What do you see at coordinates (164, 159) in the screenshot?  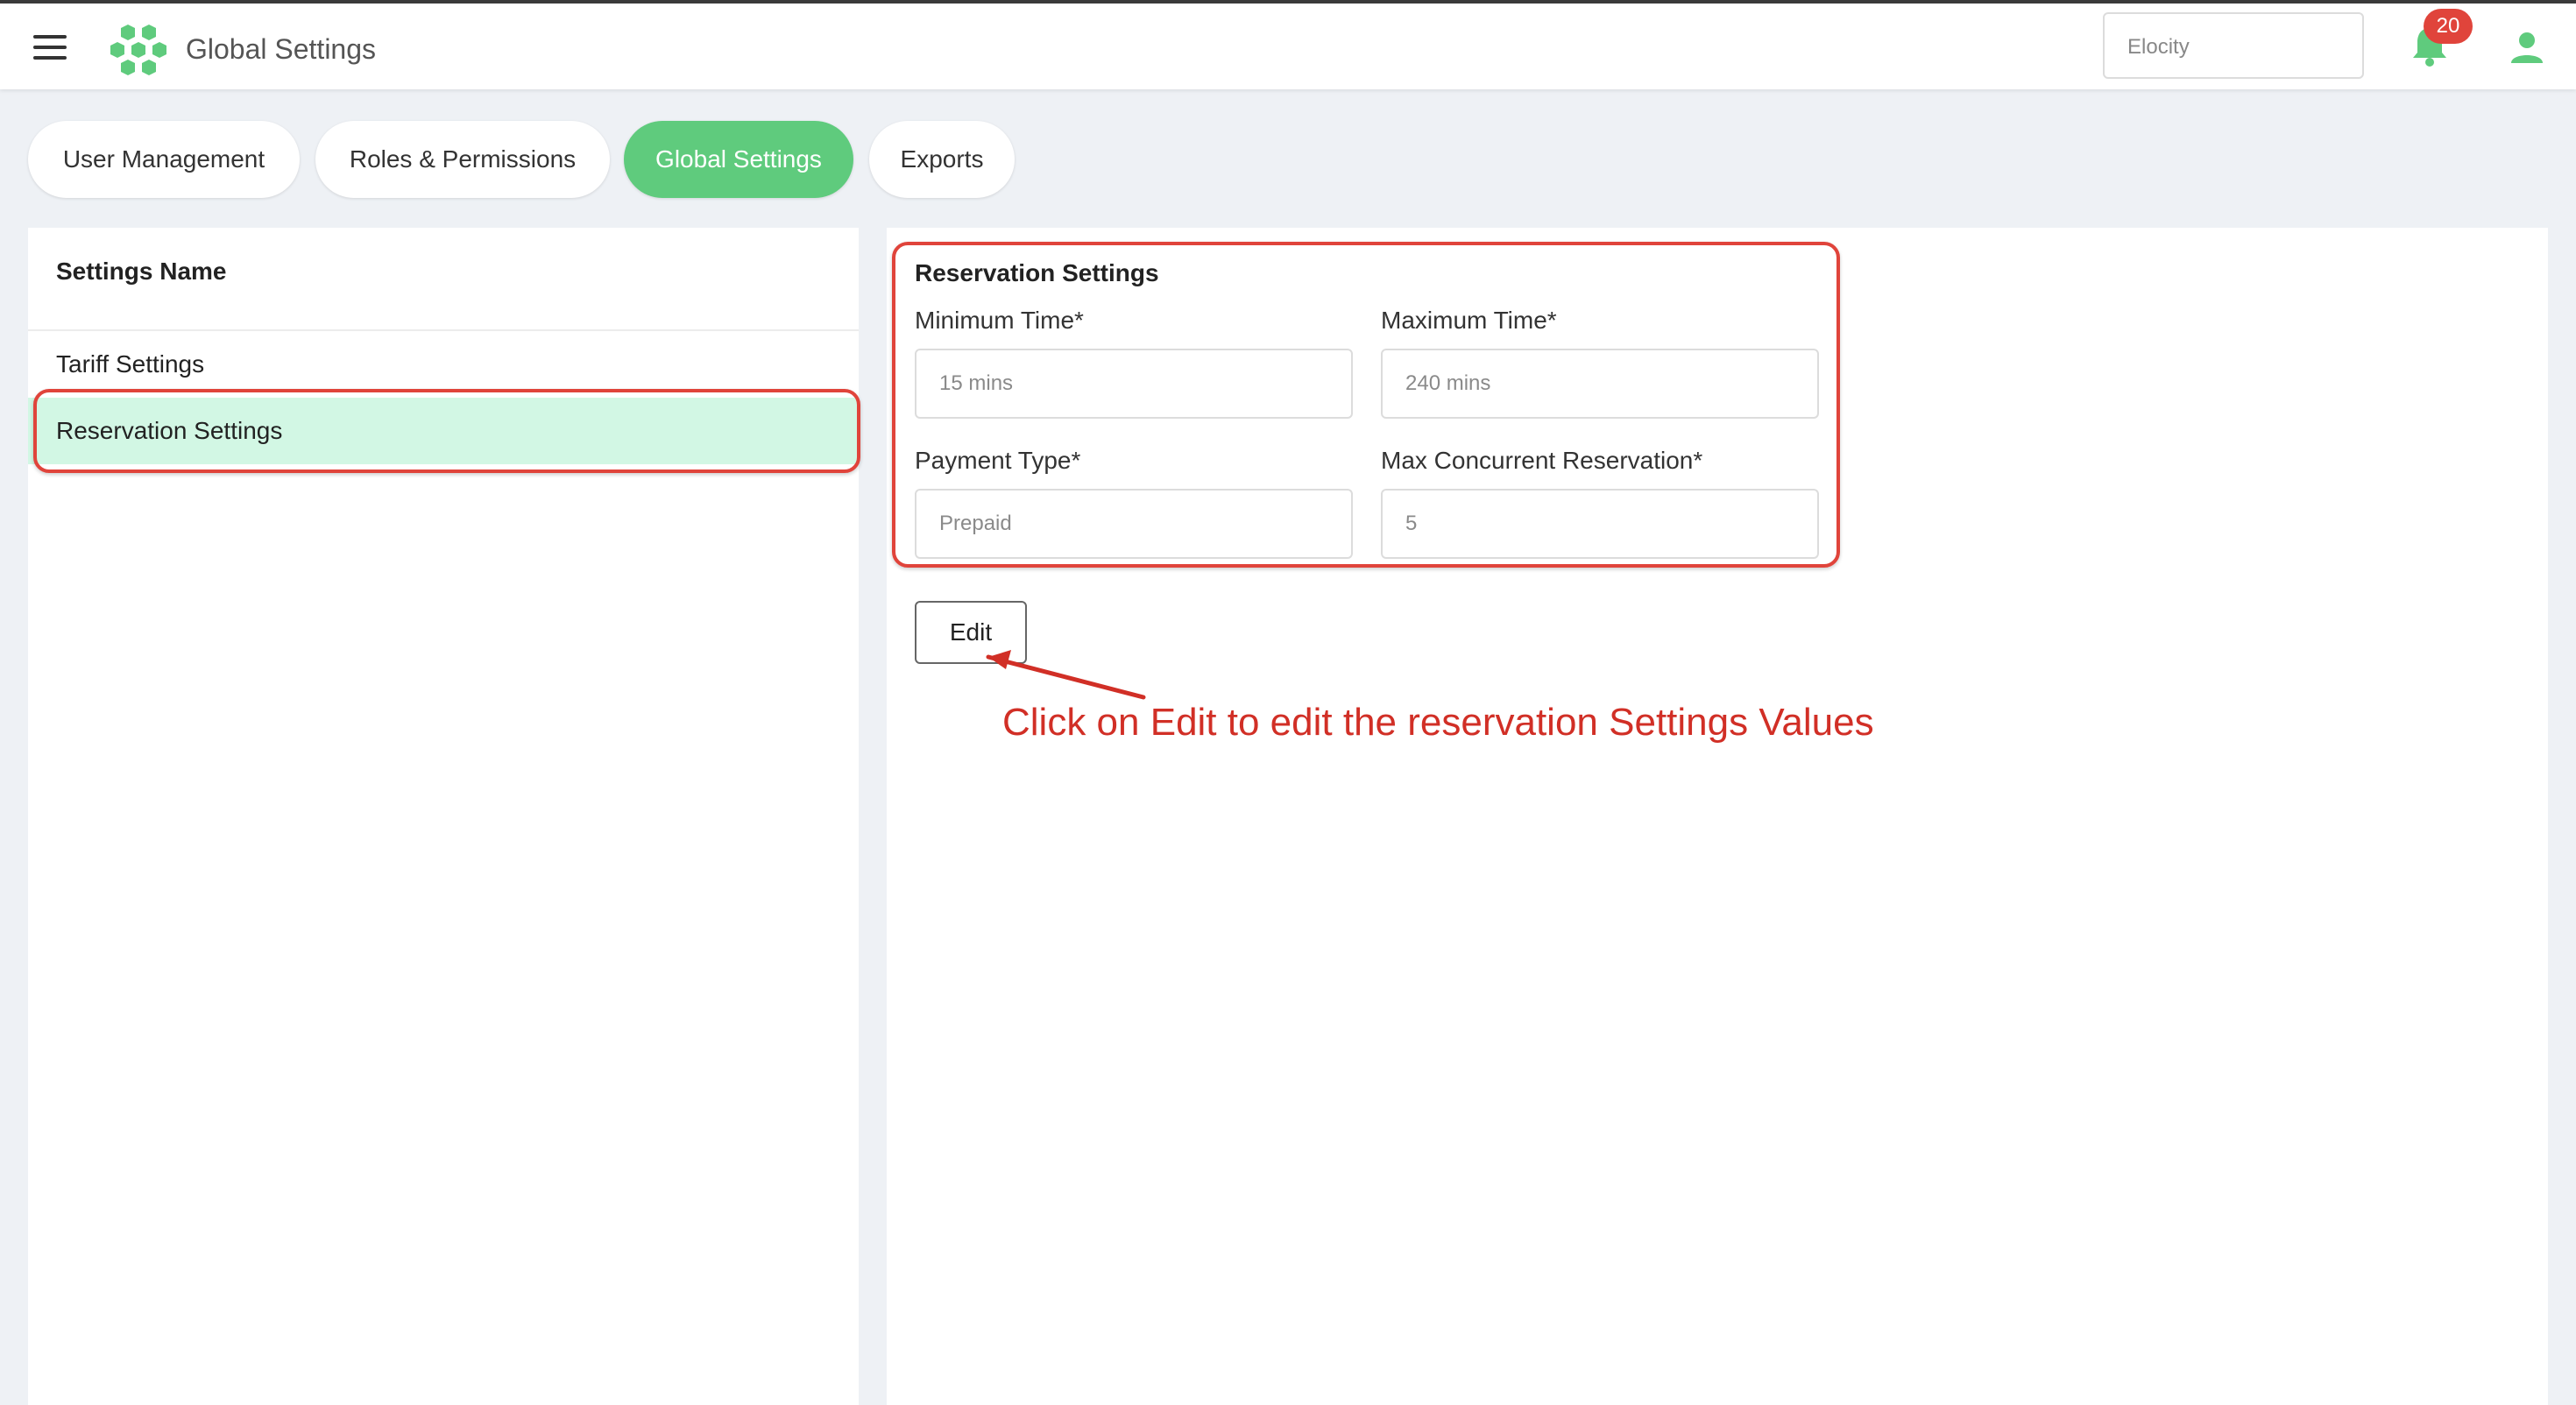 I see `tab-user-management: User Management` at bounding box center [164, 159].